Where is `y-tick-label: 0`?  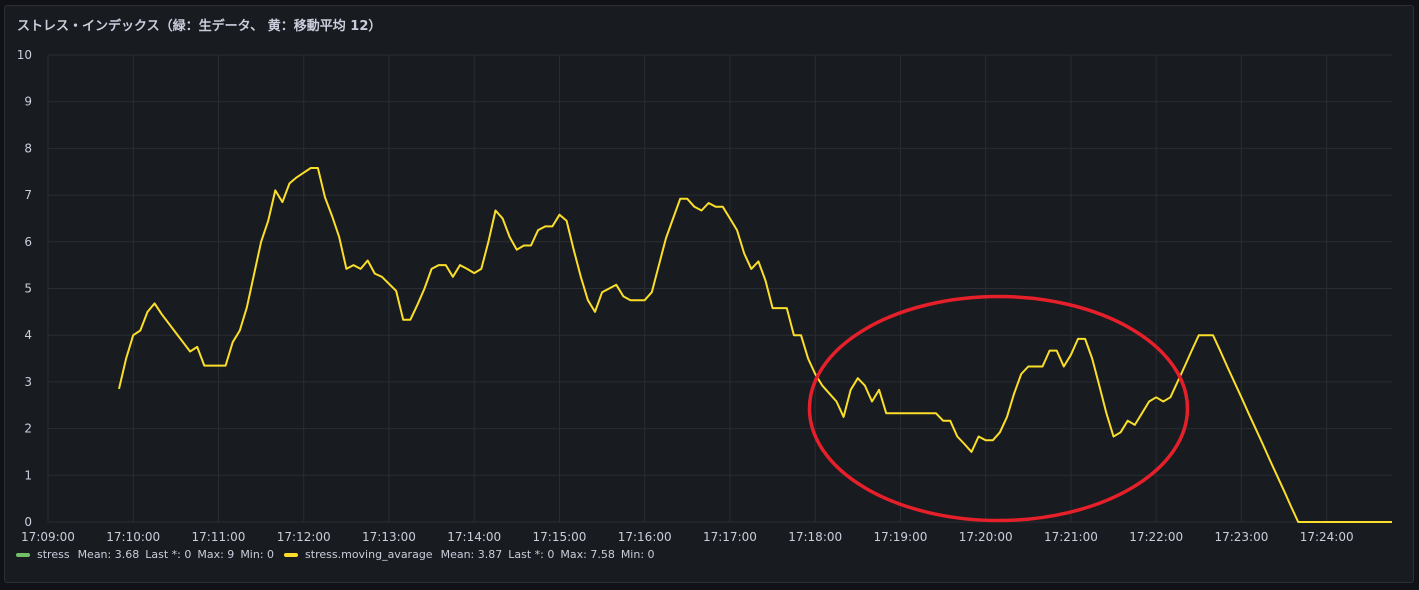
y-tick-label: 0 is located at coordinates (28, 522).